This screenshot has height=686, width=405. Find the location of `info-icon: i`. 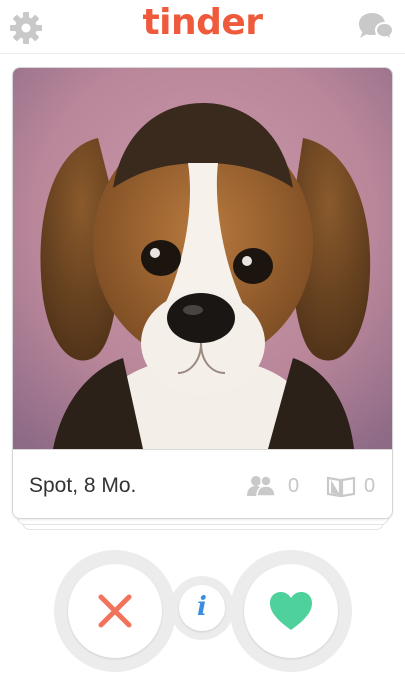

info-icon: i is located at coordinates (202, 607).